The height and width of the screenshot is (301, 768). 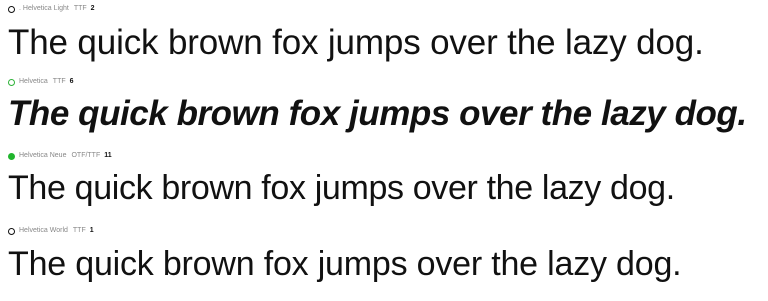 What do you see at coordinates (11, 82) in the screenshot?
I see `font-status-active-outline-icon` at bounding box center [11, 82].